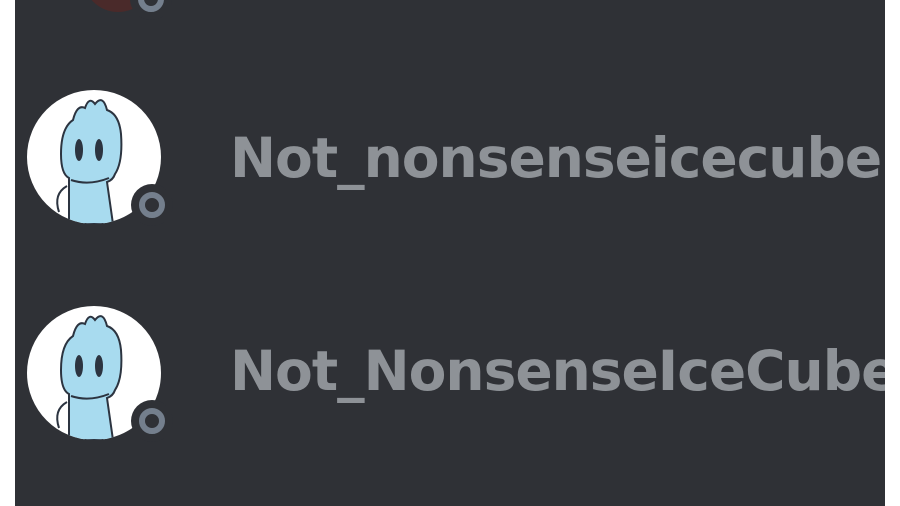  What do you see at coordinates (556, 158) in the screenshot?
I see `member-username: Not_nonsenseicecube` at bounding box center [556, 158].